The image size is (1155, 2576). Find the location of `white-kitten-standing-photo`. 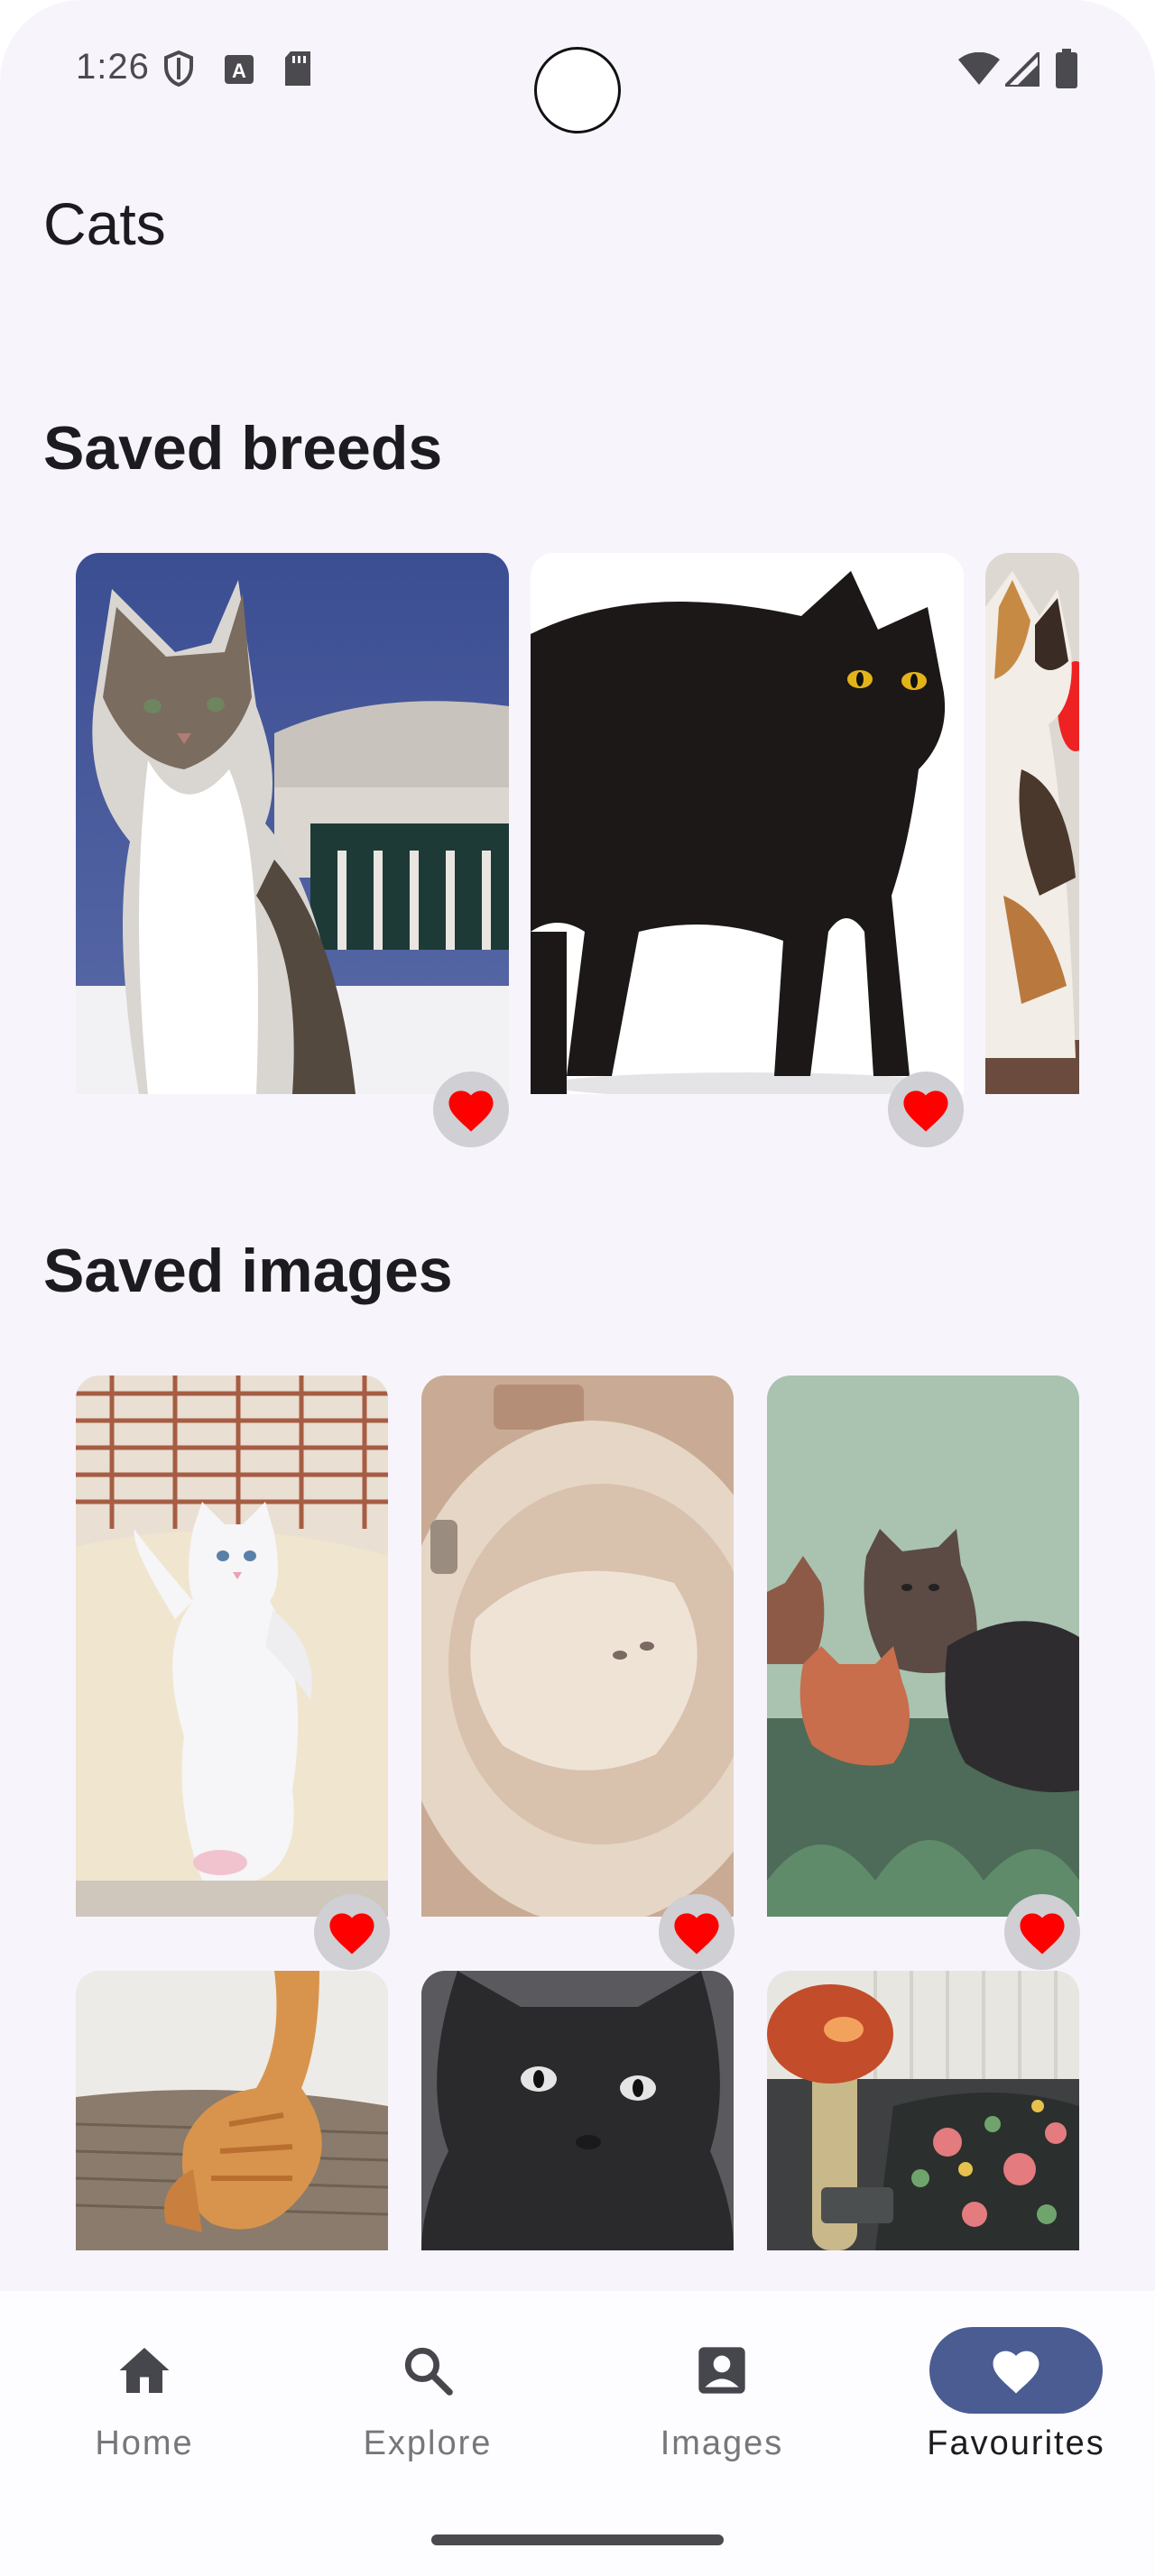

white-kitten-standing-photo is located at coordinates (232, 1646).